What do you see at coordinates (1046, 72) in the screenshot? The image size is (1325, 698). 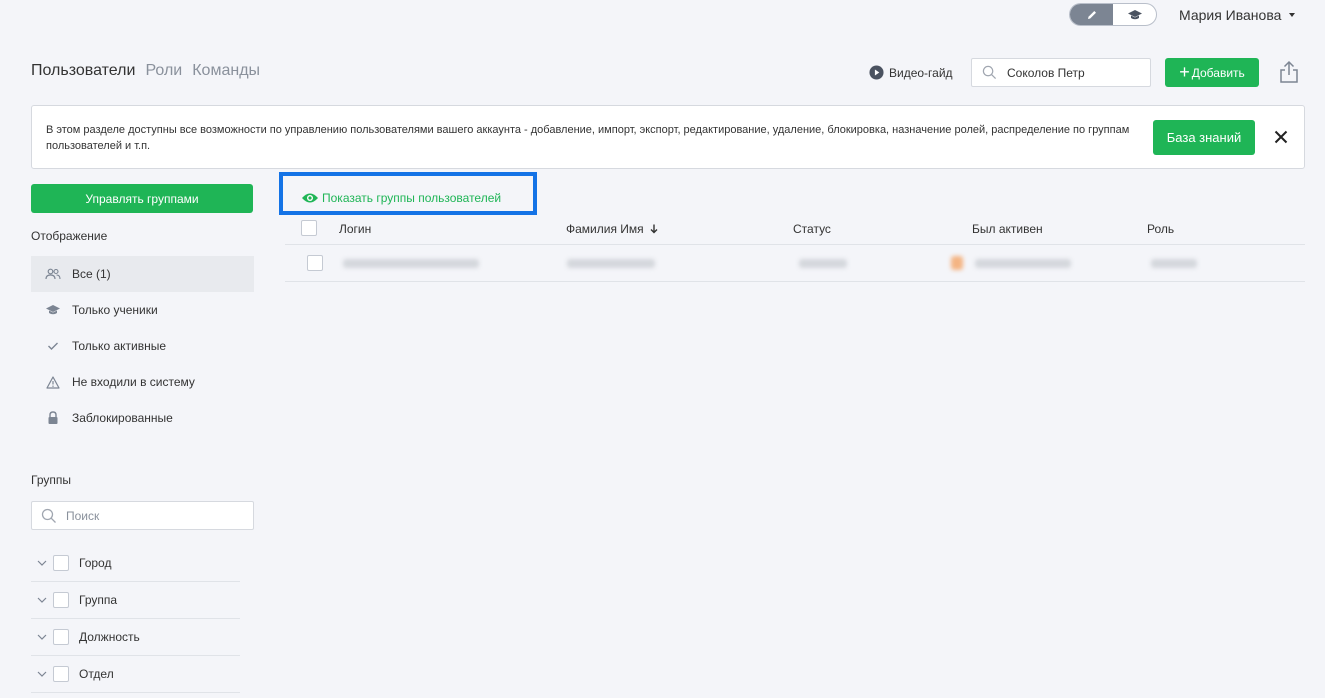 I see `user-search-value: Соколов Петр` at bounding box center [1046, 72].